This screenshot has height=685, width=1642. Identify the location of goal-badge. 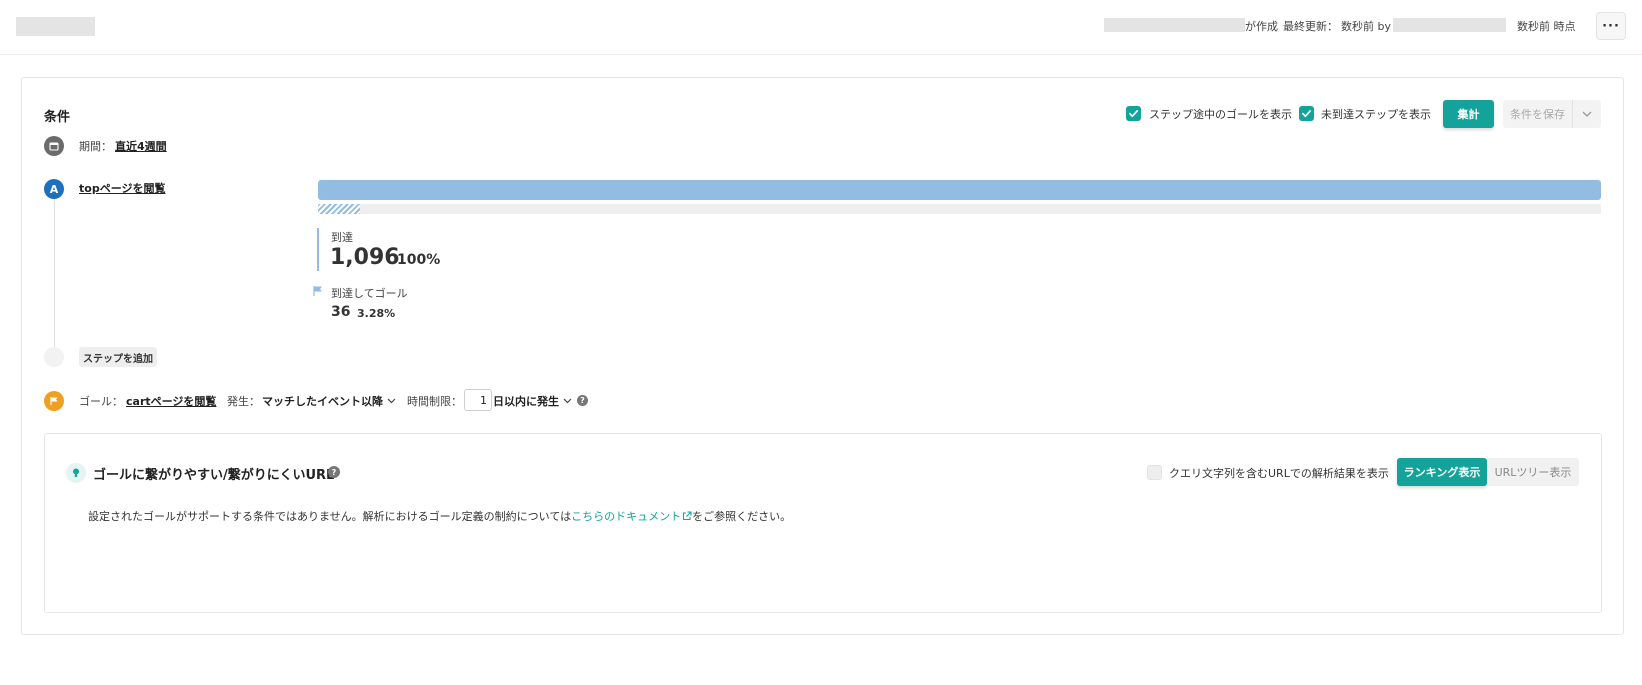
(54, 401).